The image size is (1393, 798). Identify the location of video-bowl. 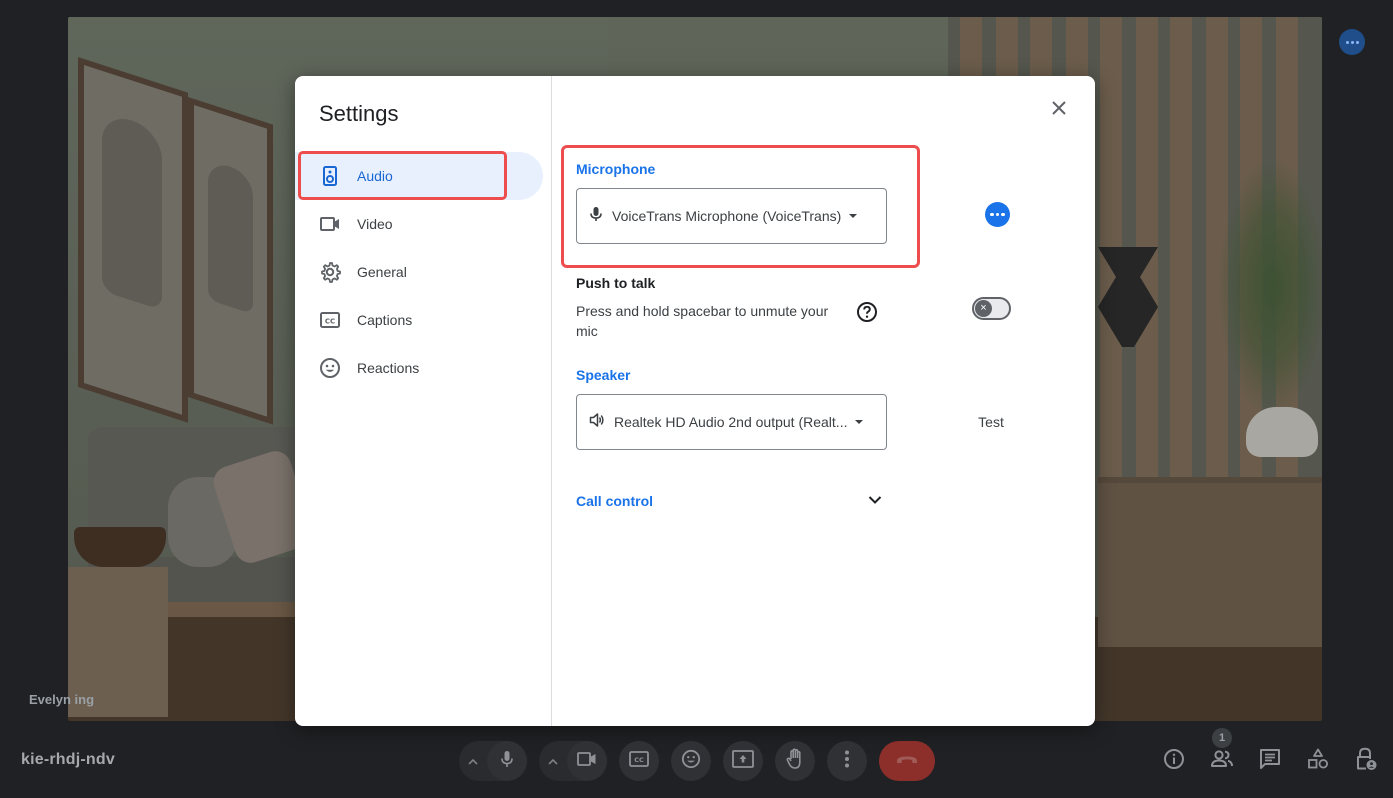
(120, 547).